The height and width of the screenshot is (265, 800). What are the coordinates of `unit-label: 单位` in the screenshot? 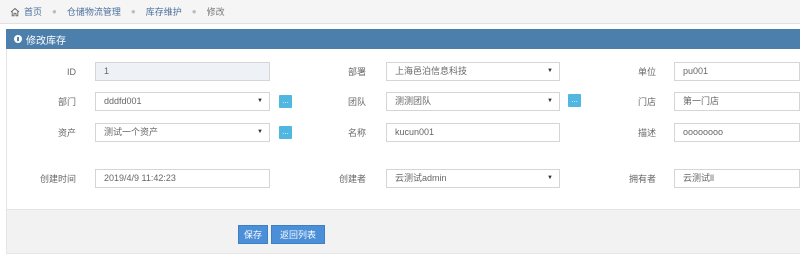 It's located at (646, 72).